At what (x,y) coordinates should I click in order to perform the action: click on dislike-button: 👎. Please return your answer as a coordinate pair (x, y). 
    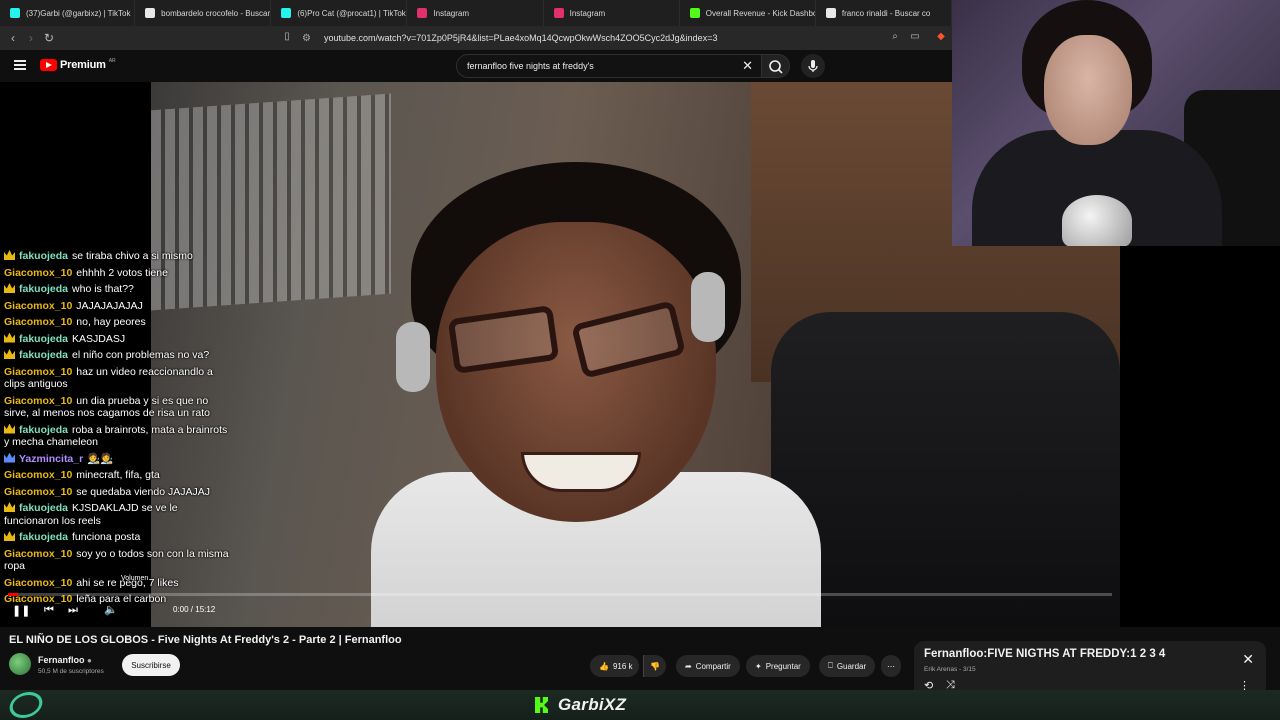
    Looking at the image, I should click on (654, 666).